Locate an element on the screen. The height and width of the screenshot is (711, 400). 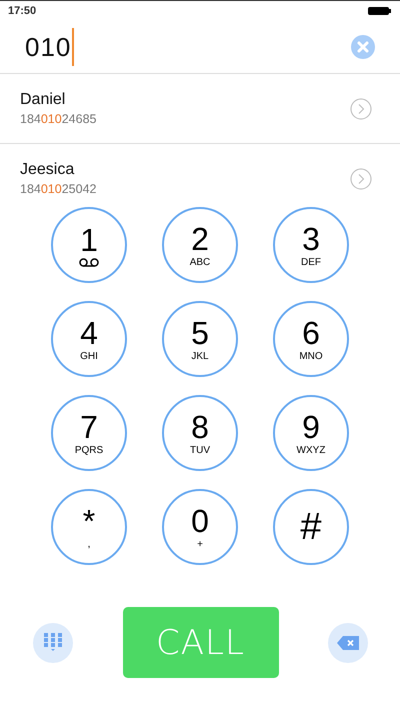
clear-icon is located at coordinates (363, 47).